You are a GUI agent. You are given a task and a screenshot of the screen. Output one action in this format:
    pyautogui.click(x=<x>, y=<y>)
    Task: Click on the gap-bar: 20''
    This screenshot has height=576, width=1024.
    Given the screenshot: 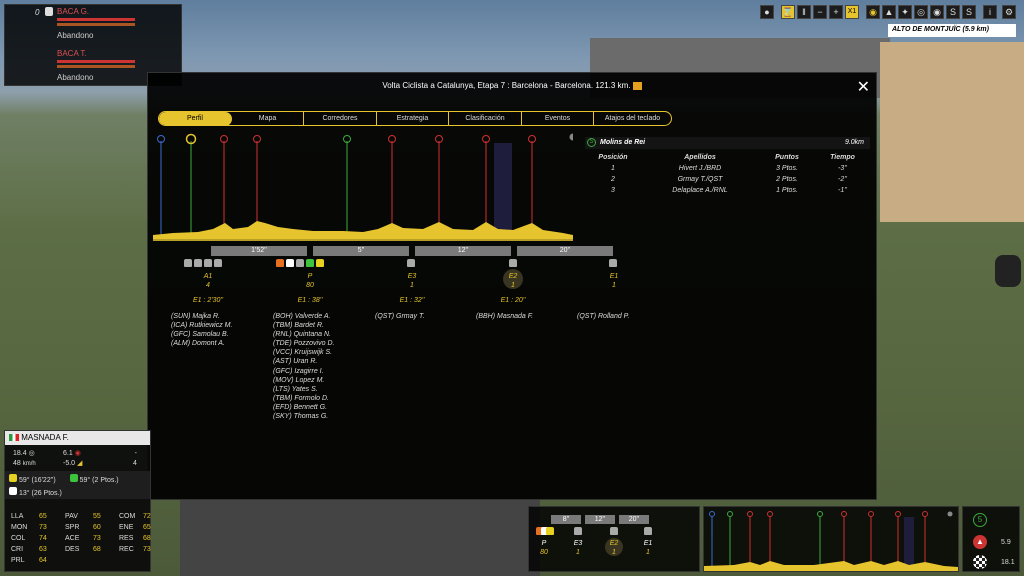 What is the action you would take?
    pyautogui.click(x=565, y=251)
    